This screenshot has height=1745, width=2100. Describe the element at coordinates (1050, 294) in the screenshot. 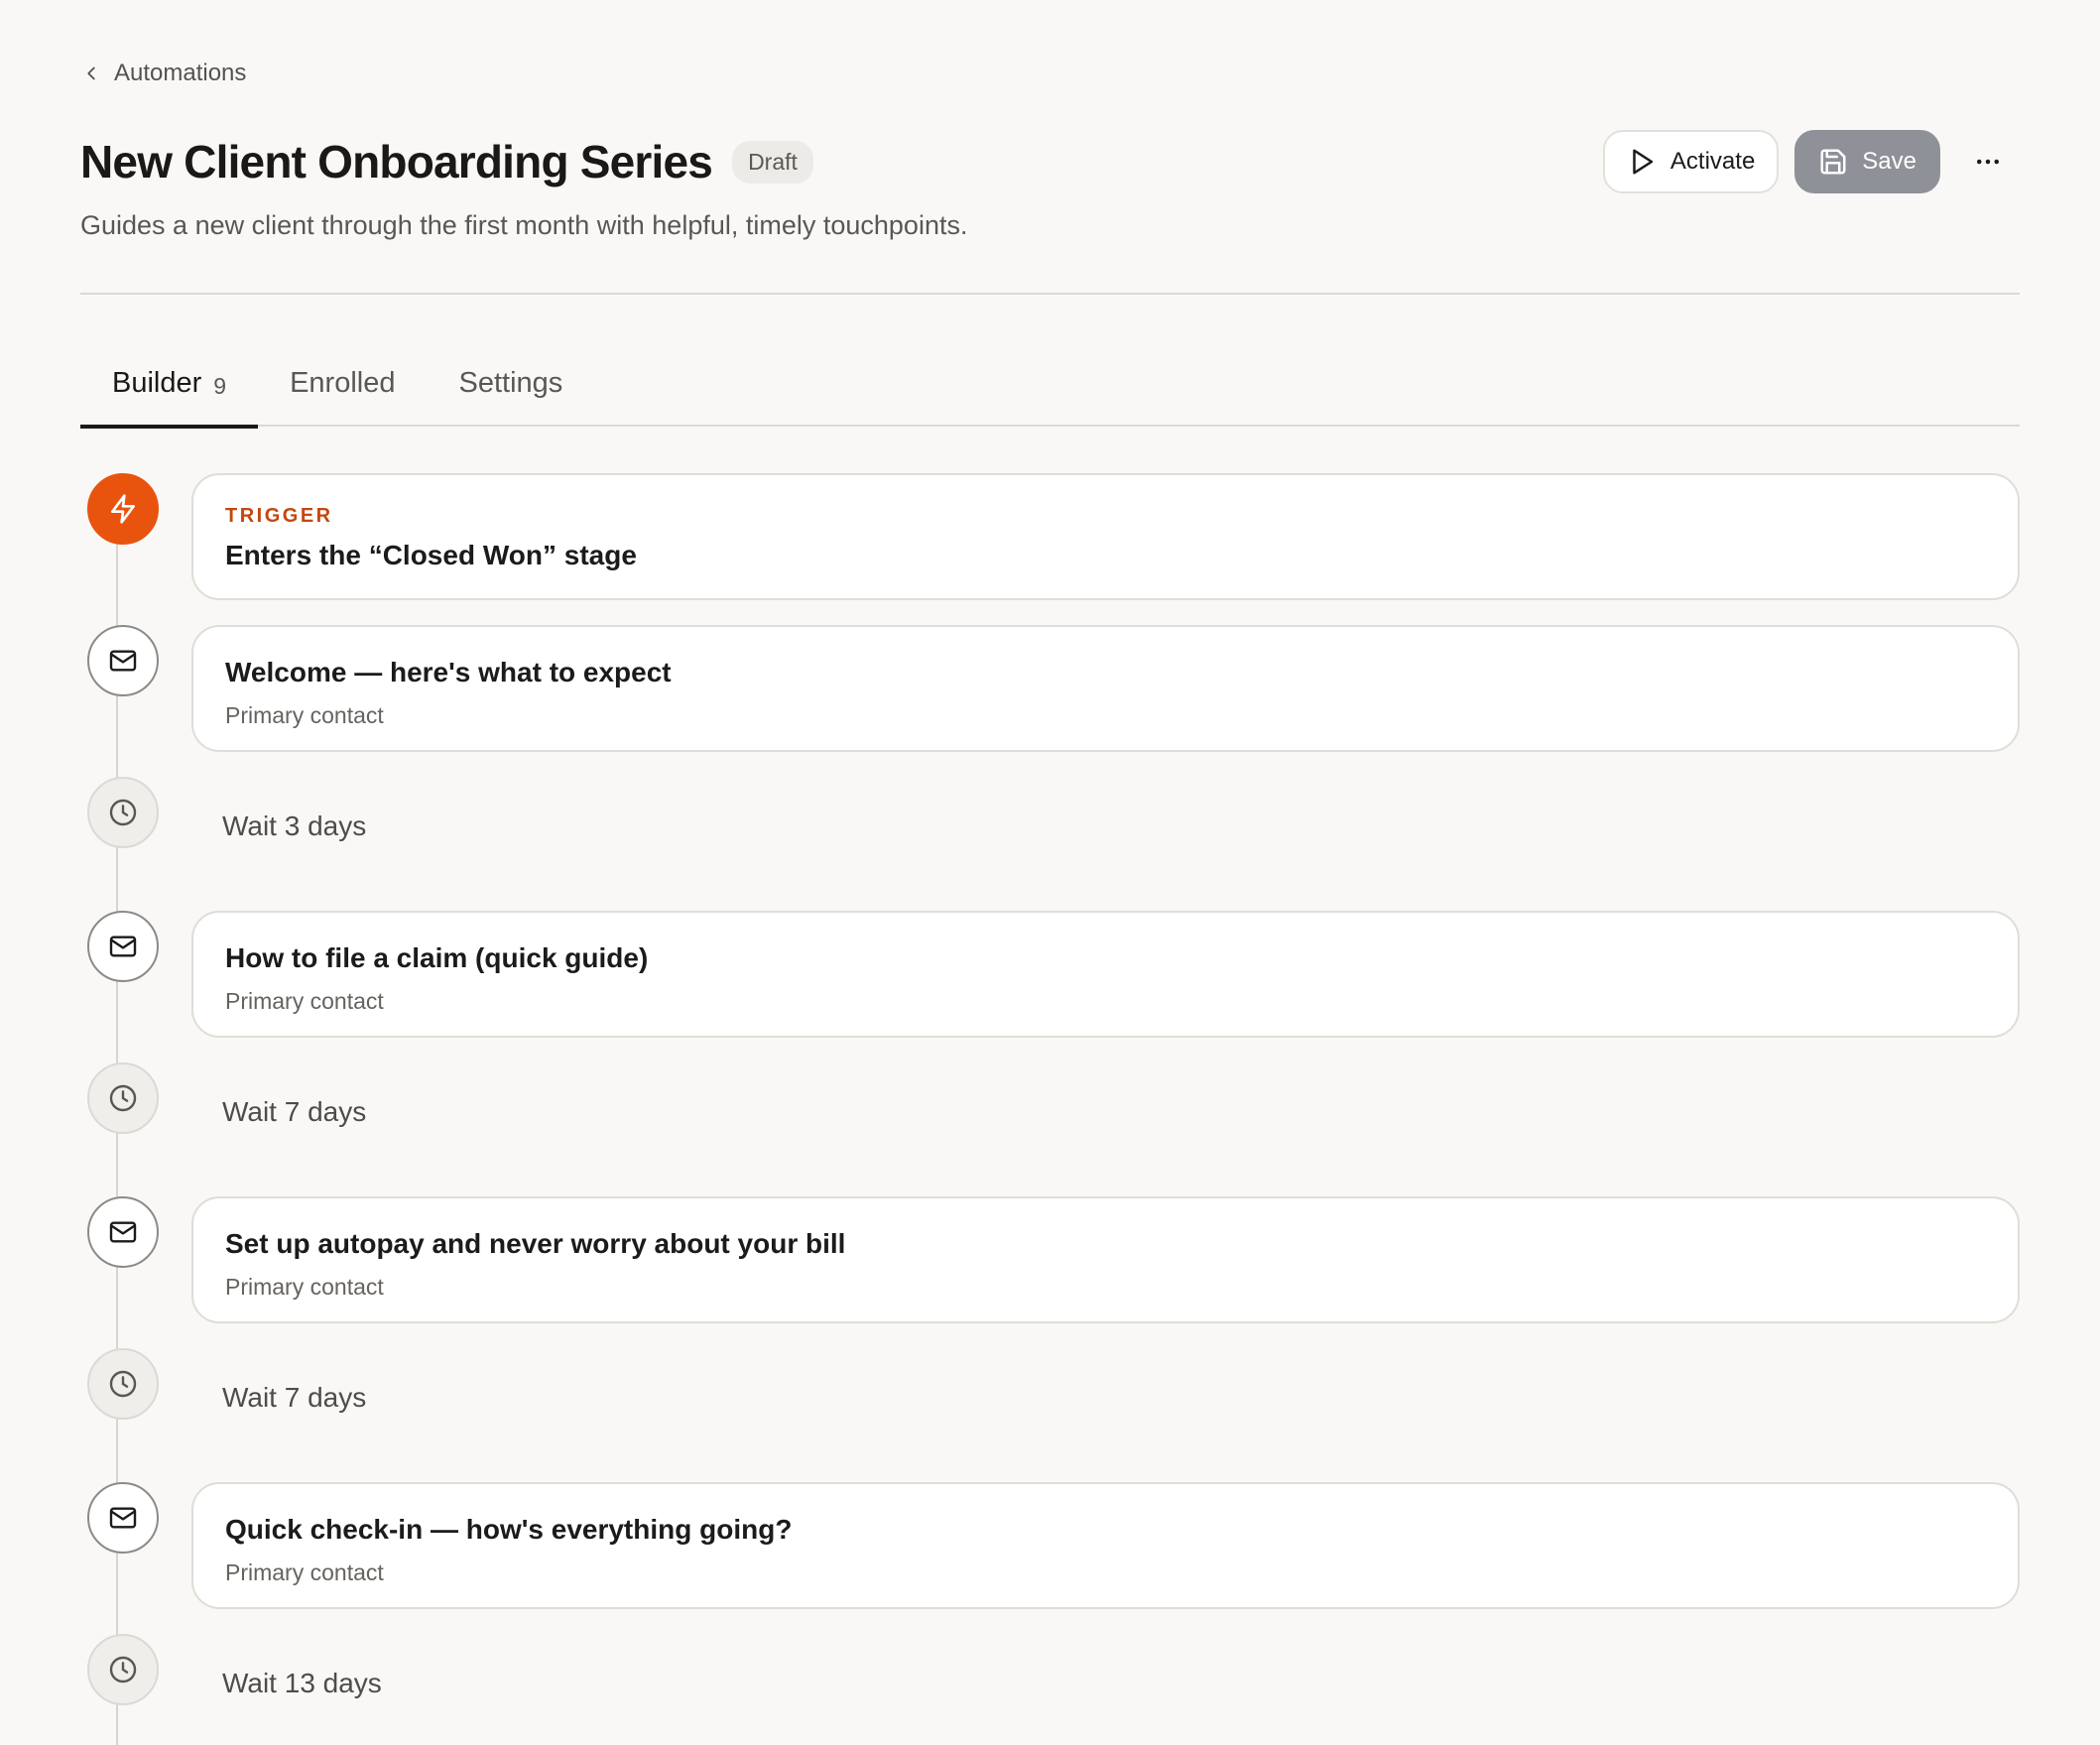

I see `header-divider` at that location.